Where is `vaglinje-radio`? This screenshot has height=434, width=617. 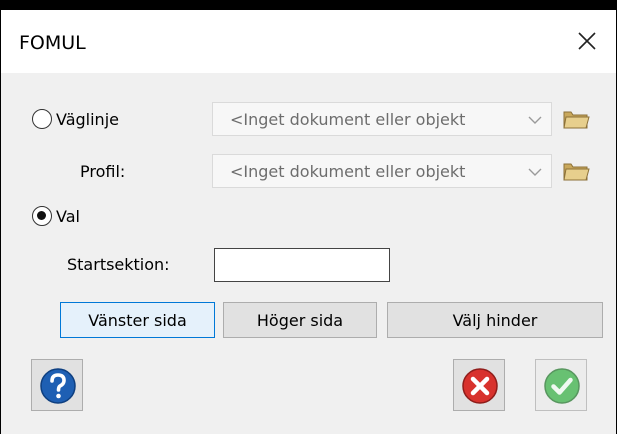 vaglinje-radio is located at coordinates (42, 119).